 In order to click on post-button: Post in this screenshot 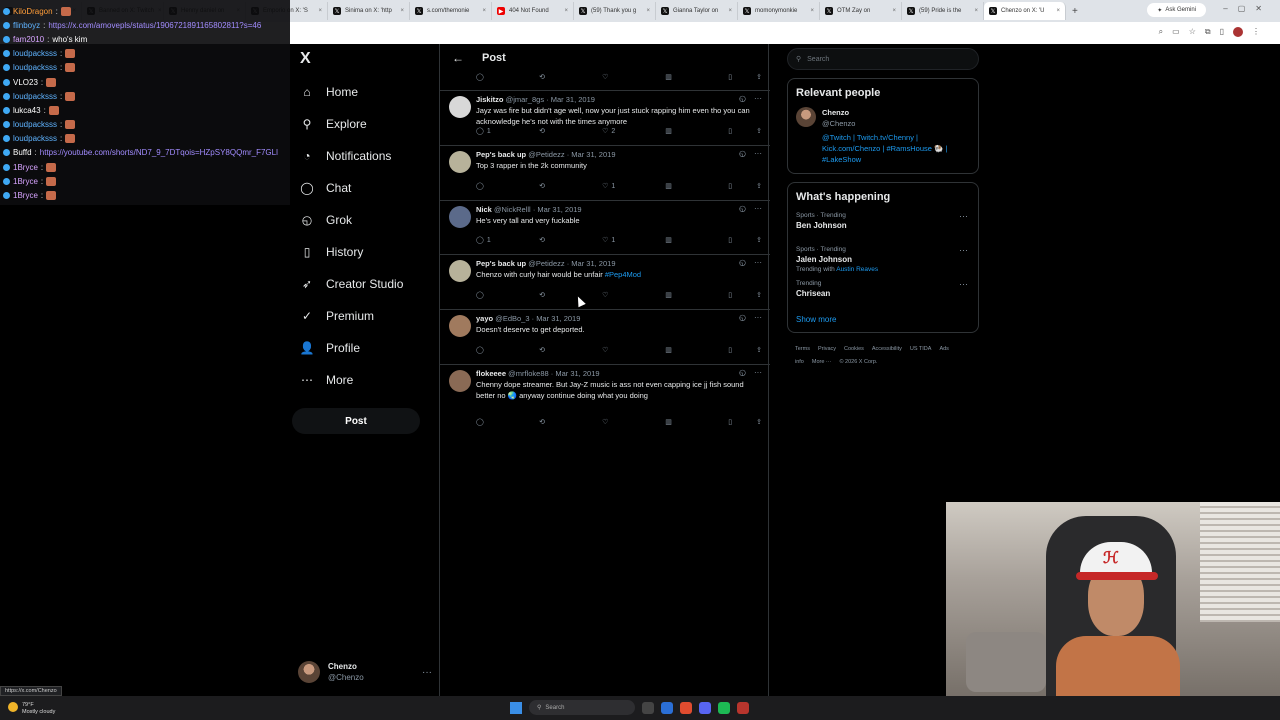, I will do `click(356, 421)`.